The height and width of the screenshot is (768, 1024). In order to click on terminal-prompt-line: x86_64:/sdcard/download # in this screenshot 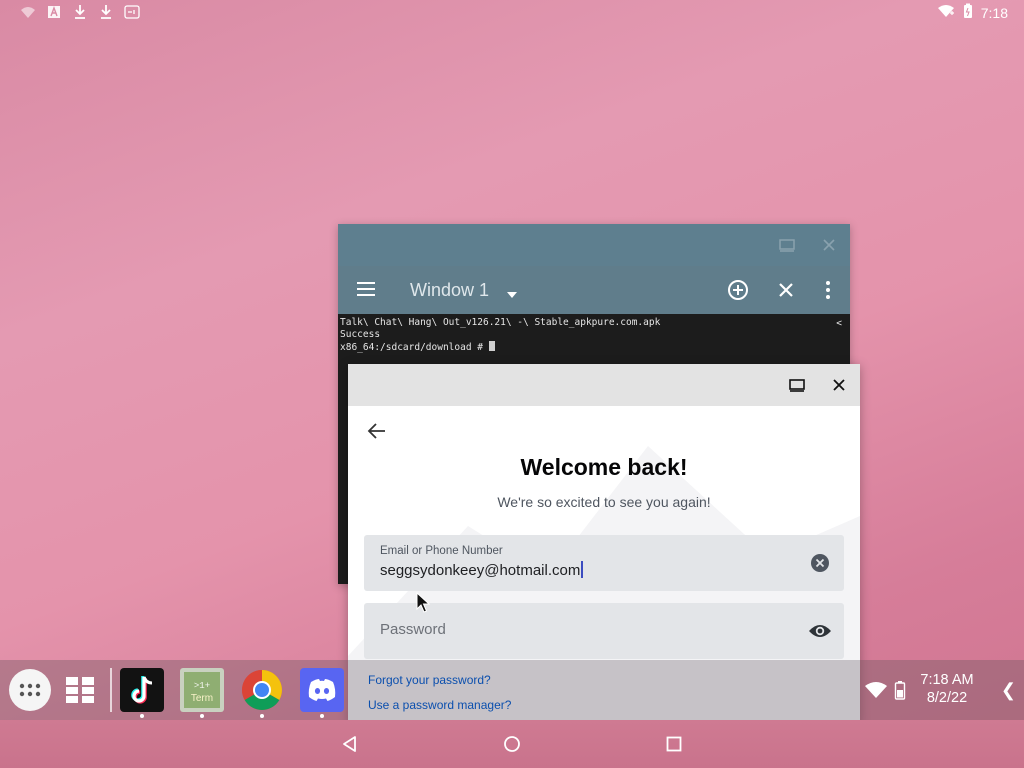, I will do `click(594, 347)`.